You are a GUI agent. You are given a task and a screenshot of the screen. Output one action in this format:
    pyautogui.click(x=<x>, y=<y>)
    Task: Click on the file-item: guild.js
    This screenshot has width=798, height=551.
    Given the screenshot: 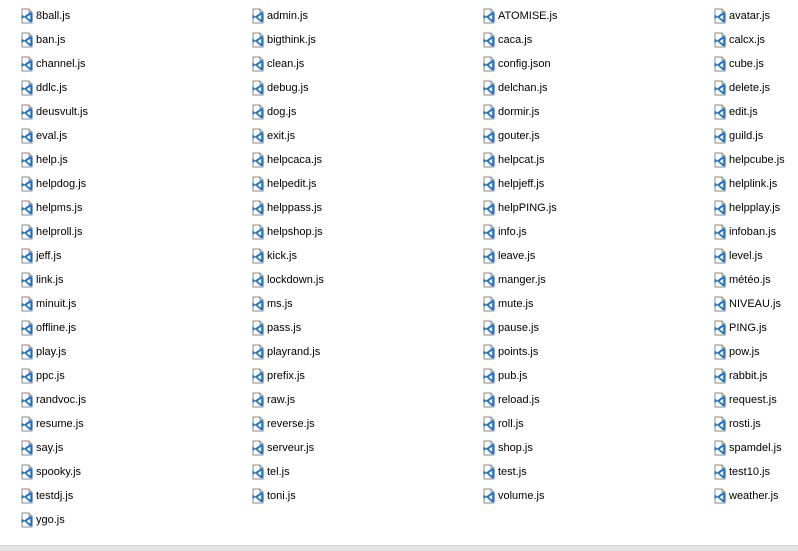 What is the action you would take?
    pyautogui.click(x=748, y=136)
    